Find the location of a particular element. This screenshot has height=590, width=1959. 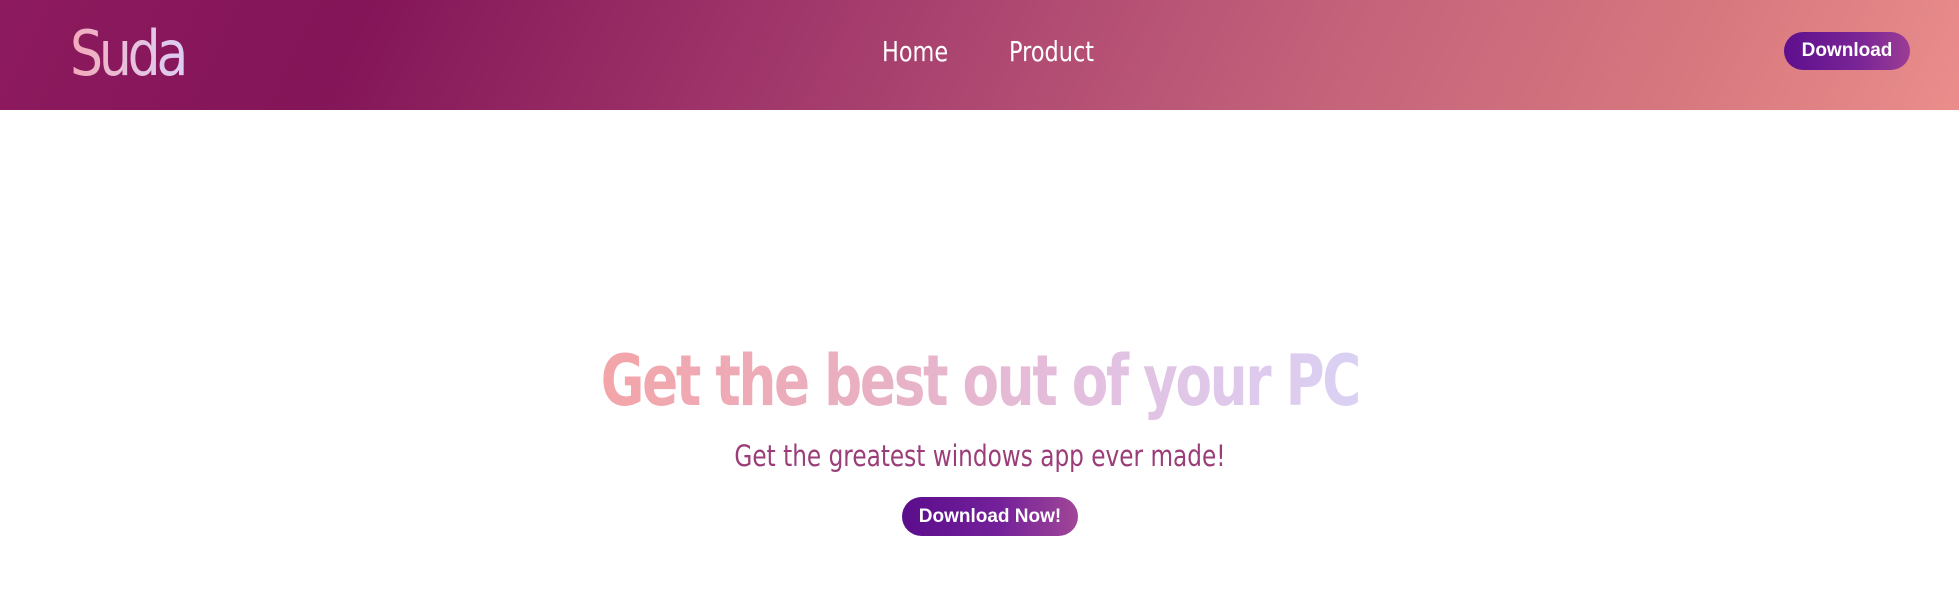

hero-title-text: Get the best out of your PC is located at coordinates (980, 381).